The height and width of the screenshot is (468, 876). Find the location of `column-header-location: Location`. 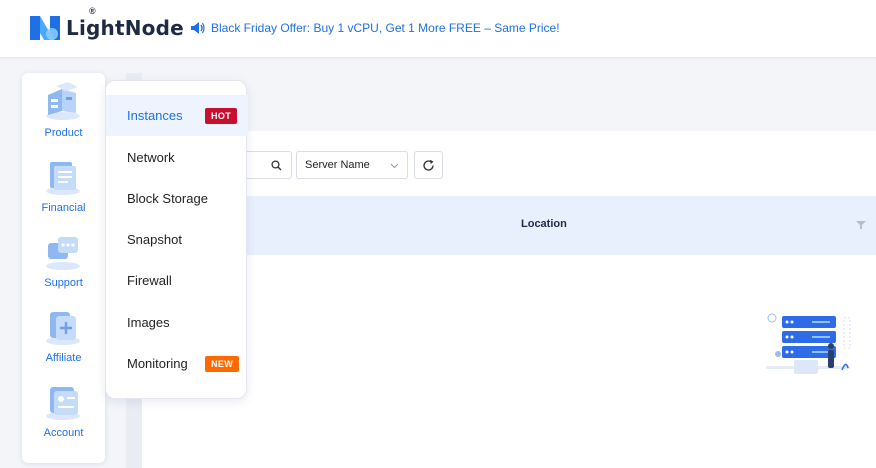

column-header-location: Location is located at coordinates (544, 224).